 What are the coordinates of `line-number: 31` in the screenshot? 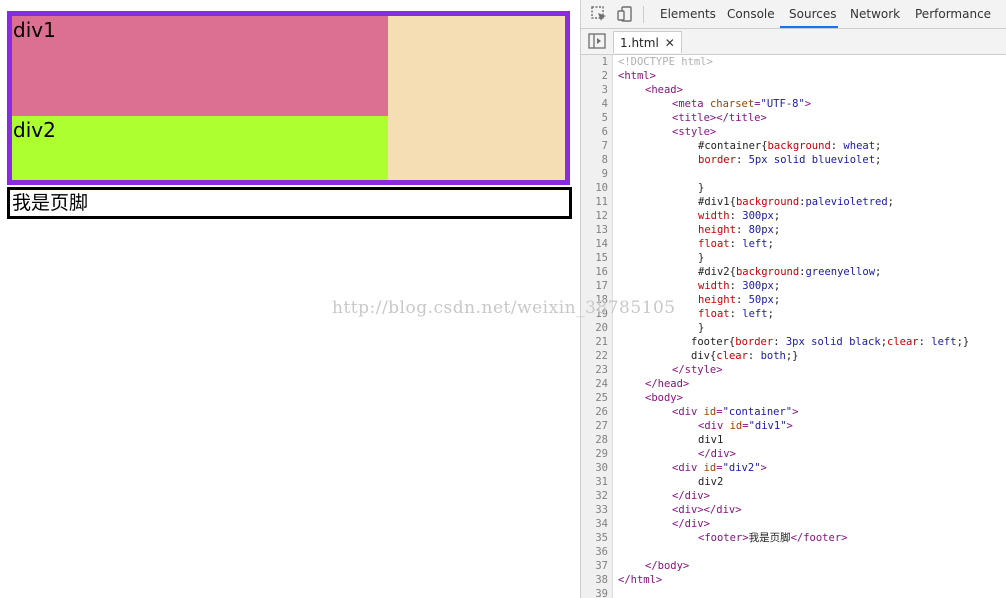 It's located at (601, 482).